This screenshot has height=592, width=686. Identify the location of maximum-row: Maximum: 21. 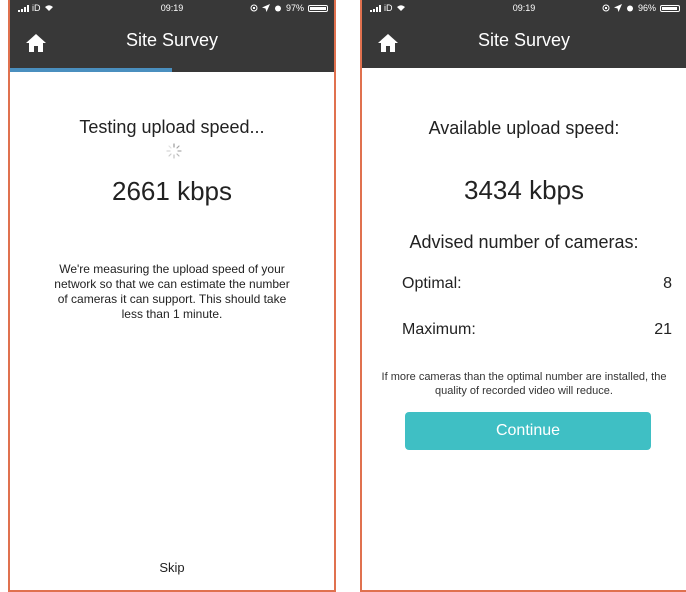
(537, 330).